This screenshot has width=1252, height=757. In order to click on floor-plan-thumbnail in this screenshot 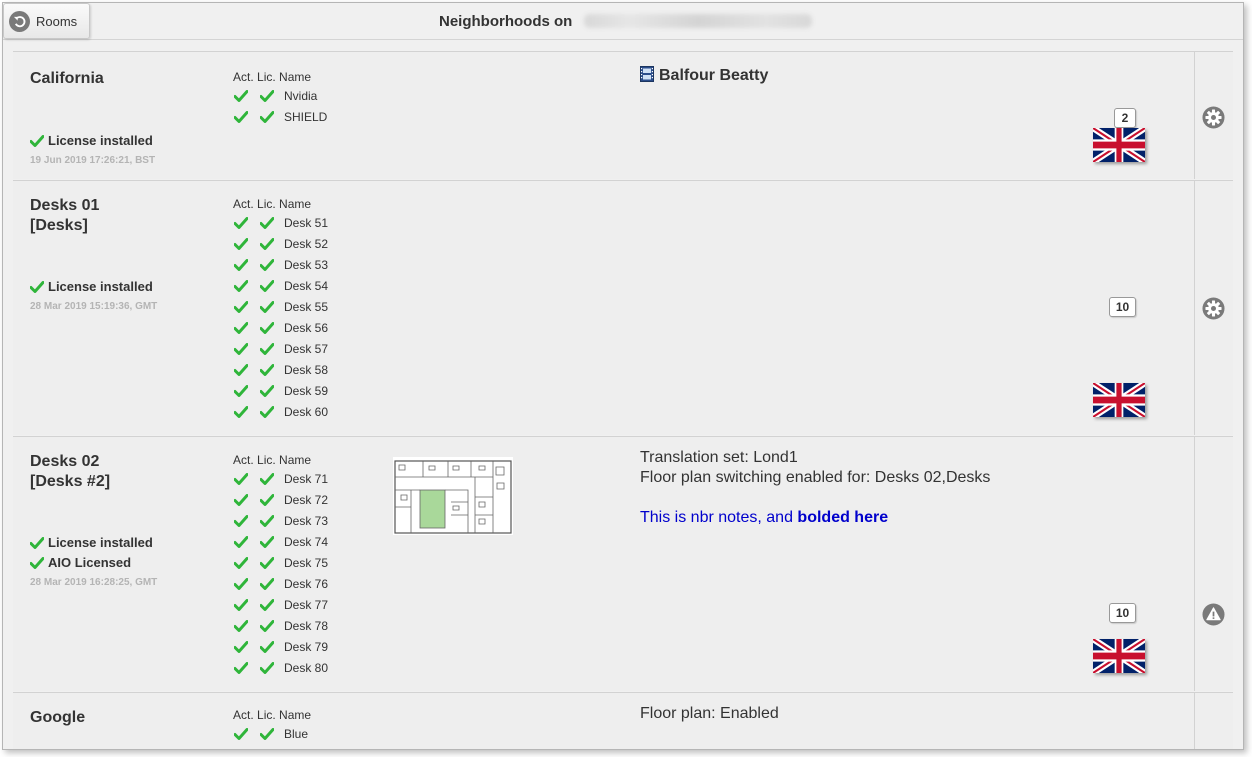, I will do `click(453, 496)`.